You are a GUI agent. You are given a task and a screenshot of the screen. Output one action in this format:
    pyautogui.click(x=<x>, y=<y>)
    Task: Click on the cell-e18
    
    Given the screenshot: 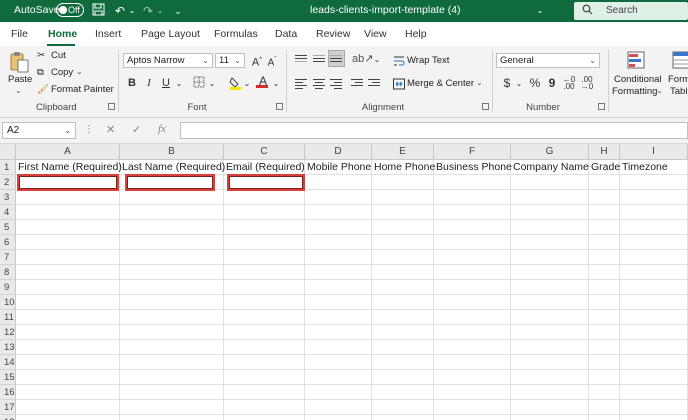 What is the action you would take?
    pyautogui.click(x=403, y=417)
    